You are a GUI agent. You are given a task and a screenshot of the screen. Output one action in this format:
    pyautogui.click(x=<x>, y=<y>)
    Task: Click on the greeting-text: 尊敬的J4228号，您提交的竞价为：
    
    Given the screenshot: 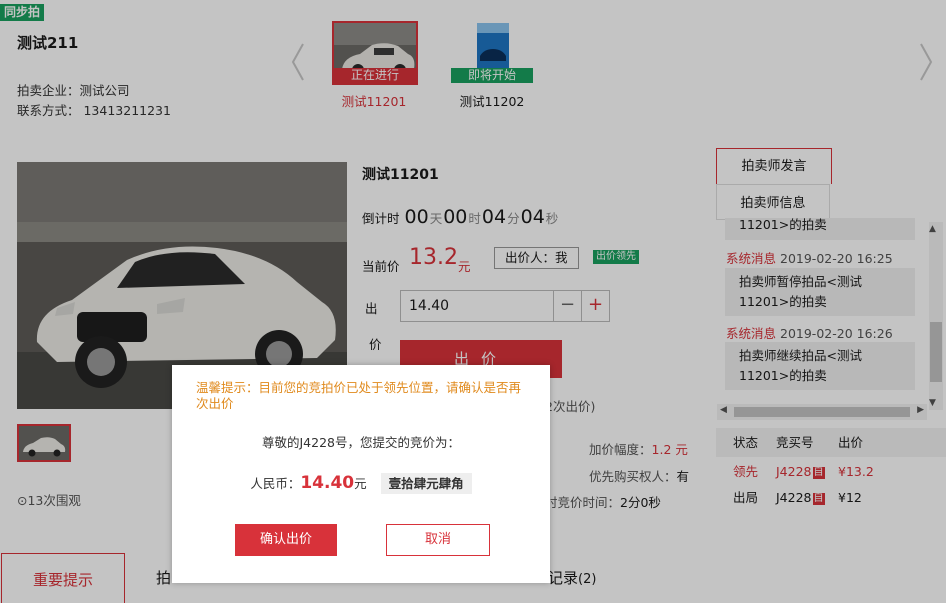 What is the action you would take?
    pyautogui.click(x=361, y=442)
    